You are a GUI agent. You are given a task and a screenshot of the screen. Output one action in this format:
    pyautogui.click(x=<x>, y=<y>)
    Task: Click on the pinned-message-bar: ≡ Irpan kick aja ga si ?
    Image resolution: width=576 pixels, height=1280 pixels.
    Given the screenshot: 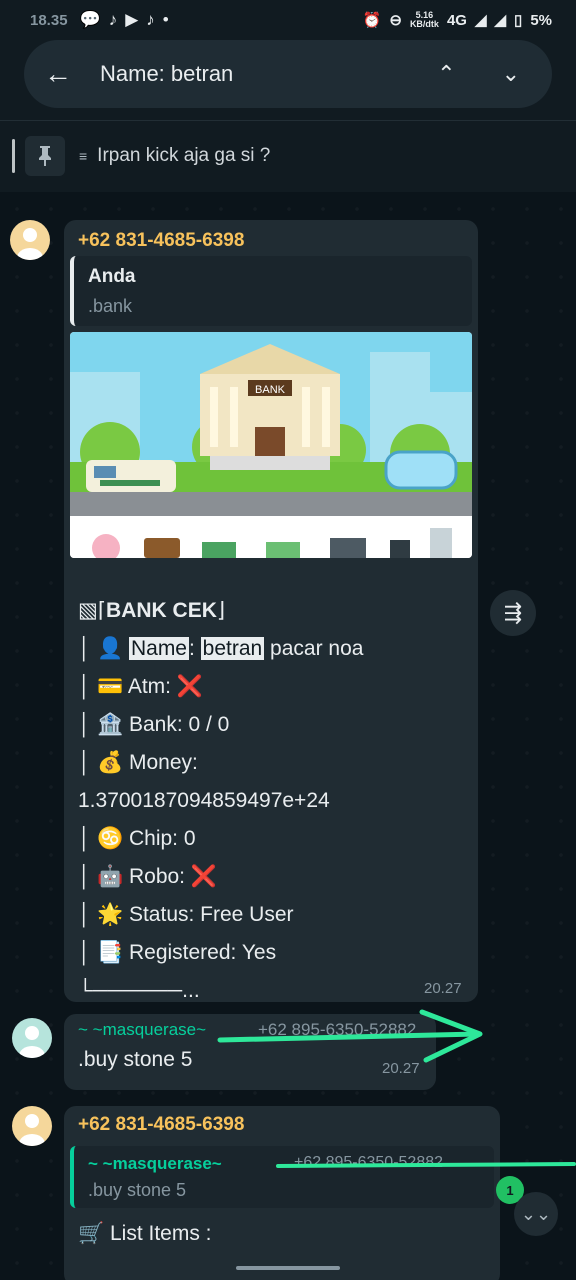 What is the action you would take?
    pyautogui.click(x=288, y=156)
    